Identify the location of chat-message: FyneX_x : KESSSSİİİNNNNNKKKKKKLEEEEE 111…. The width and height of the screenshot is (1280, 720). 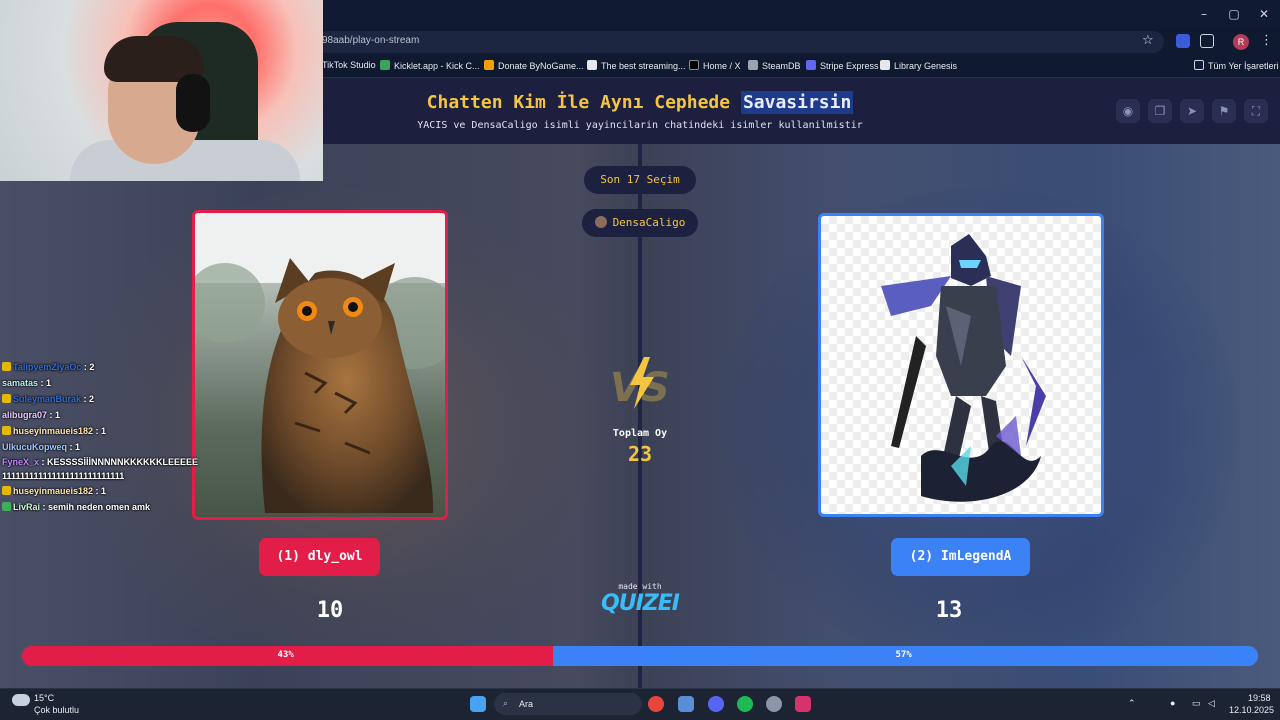
(100, 469).